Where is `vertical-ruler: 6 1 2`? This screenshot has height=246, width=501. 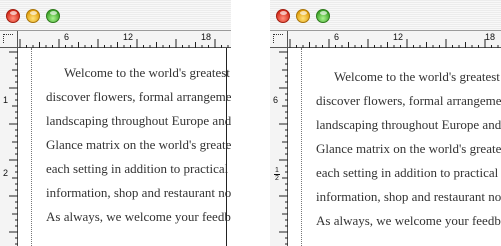
vertical-ruler: 6 1 2 is located at coordinates (279, 147).